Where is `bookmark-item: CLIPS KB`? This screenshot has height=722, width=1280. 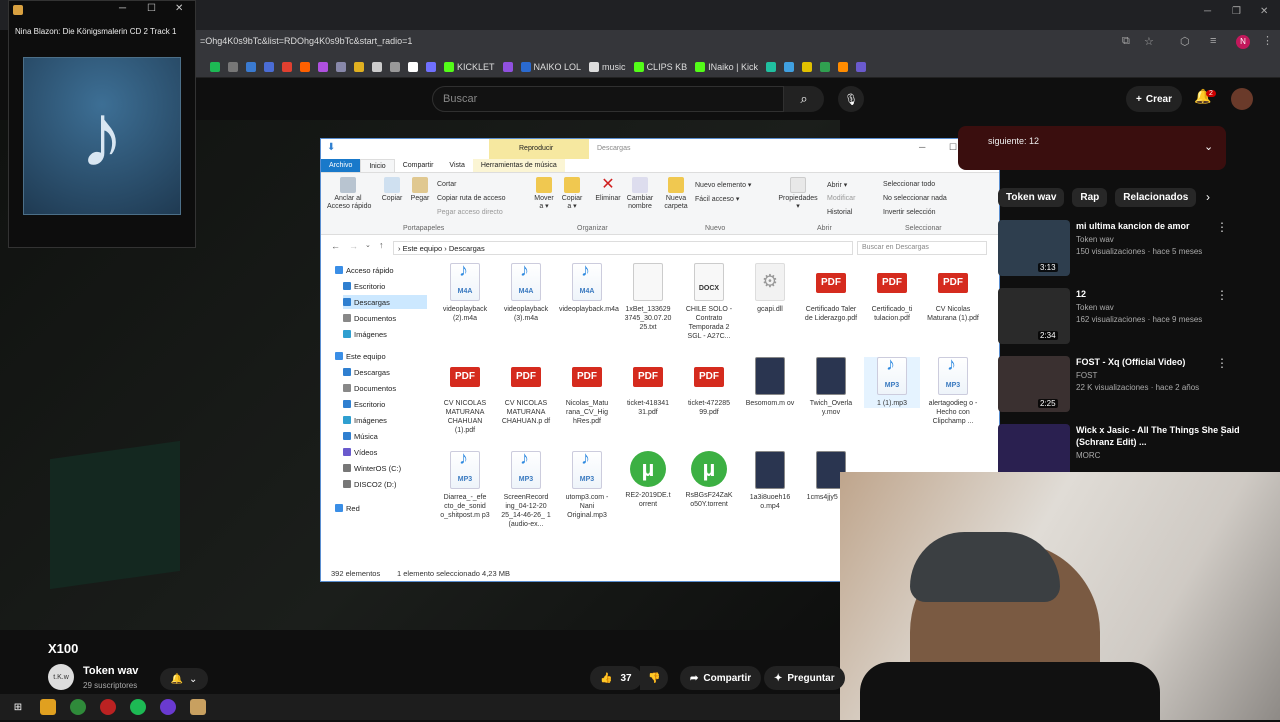 bookmark-item: CLIPS KB is located at coordinates (660, 66).